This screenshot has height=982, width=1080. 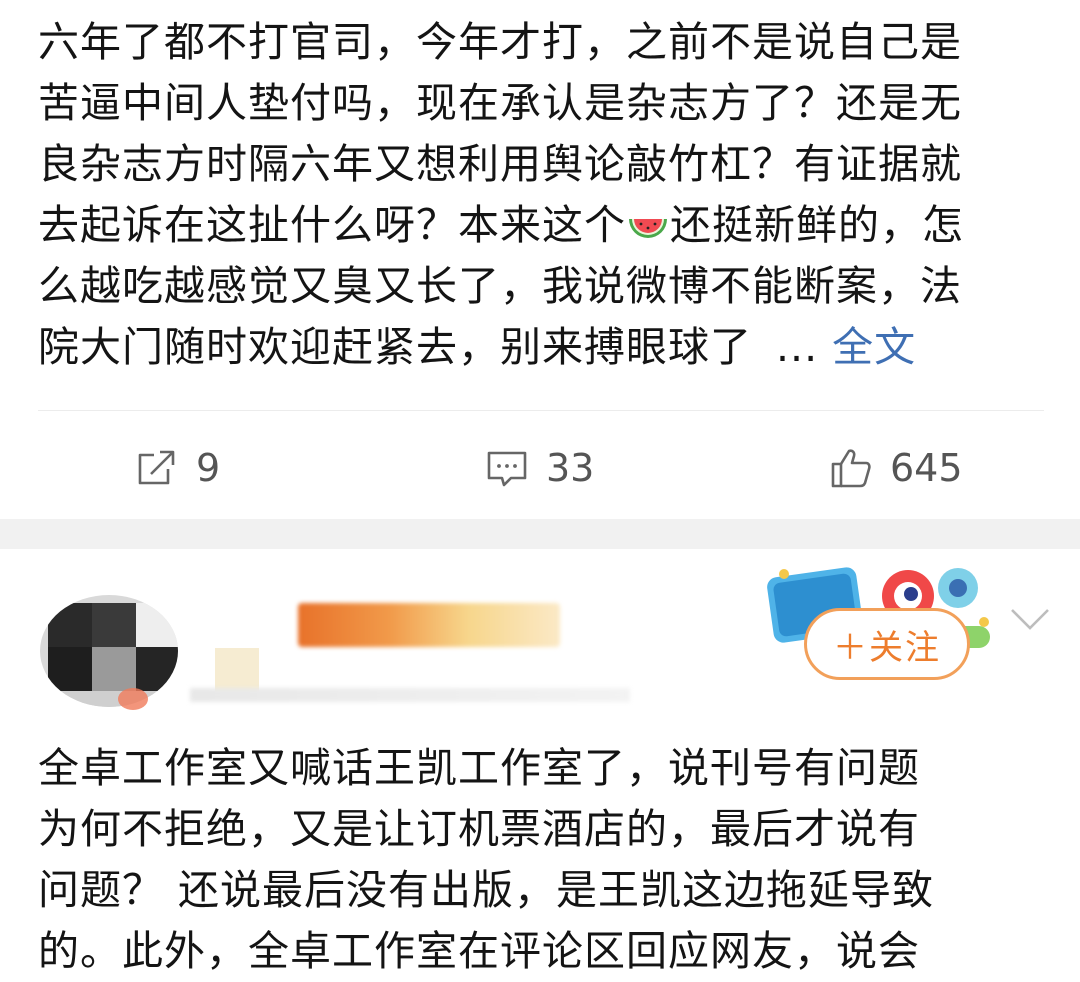 I want to click on avatar, so click(x=109, y=651).